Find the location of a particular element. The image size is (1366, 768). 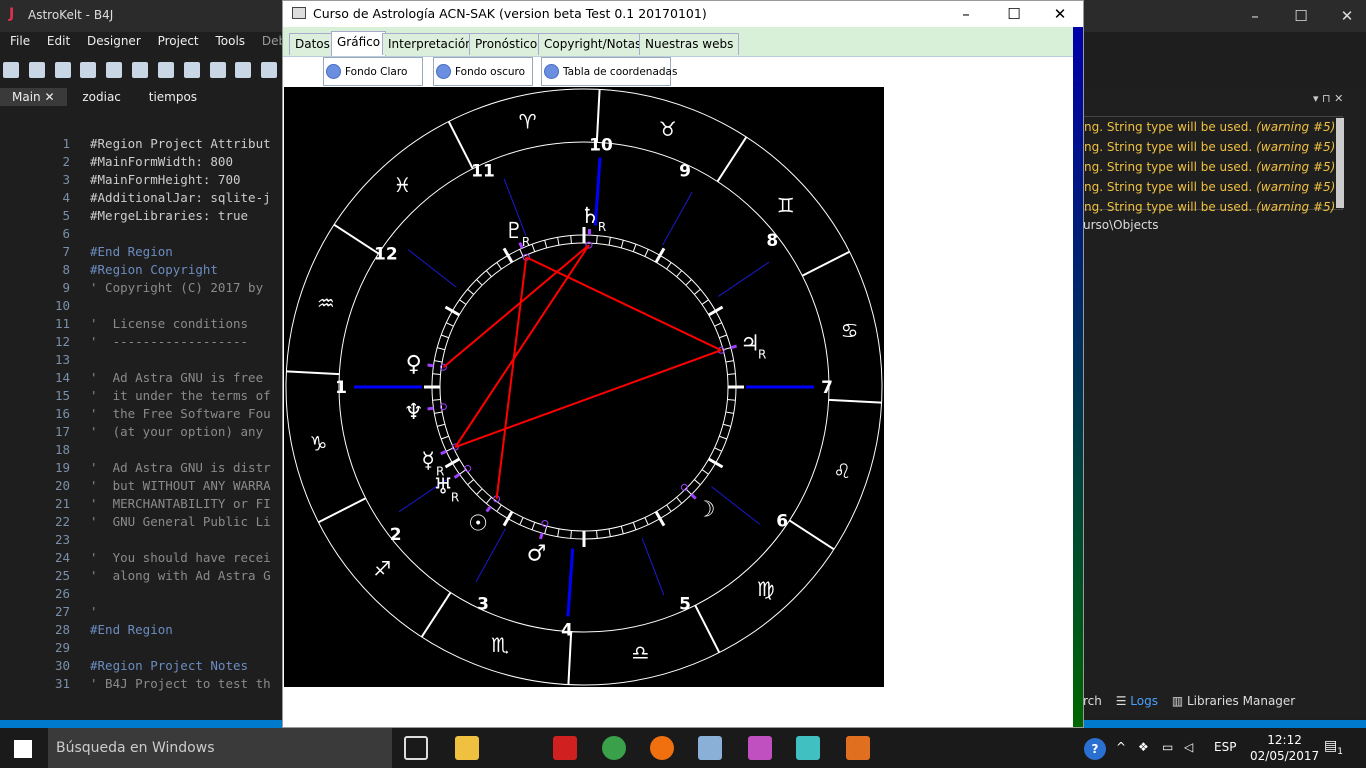

code-line: ' B4J Project to test th is located at coordinates (180, 683).